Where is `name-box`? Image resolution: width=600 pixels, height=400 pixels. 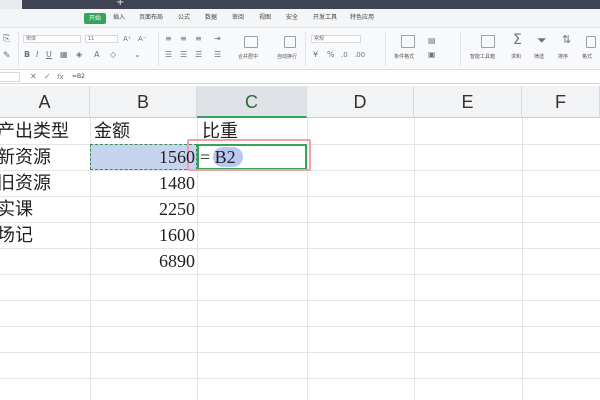 name-box is located at coordinates (10, 77).